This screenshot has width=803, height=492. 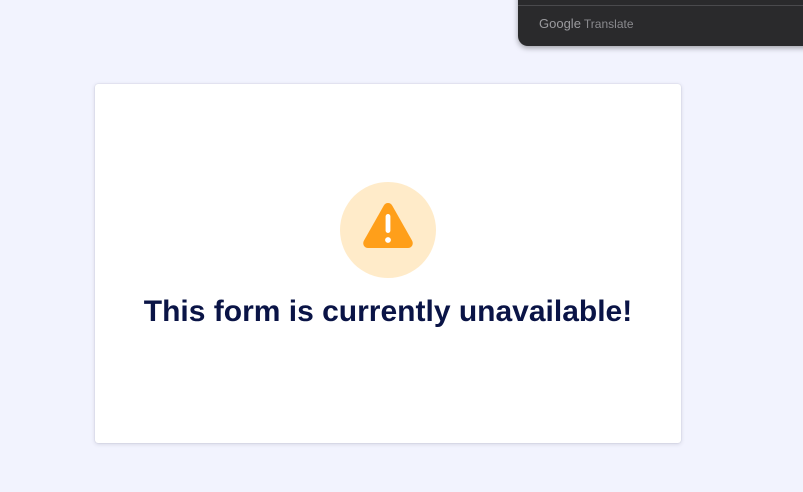 I want to click on google-translate-branding: Google Translate, so click(x=586, y=23).